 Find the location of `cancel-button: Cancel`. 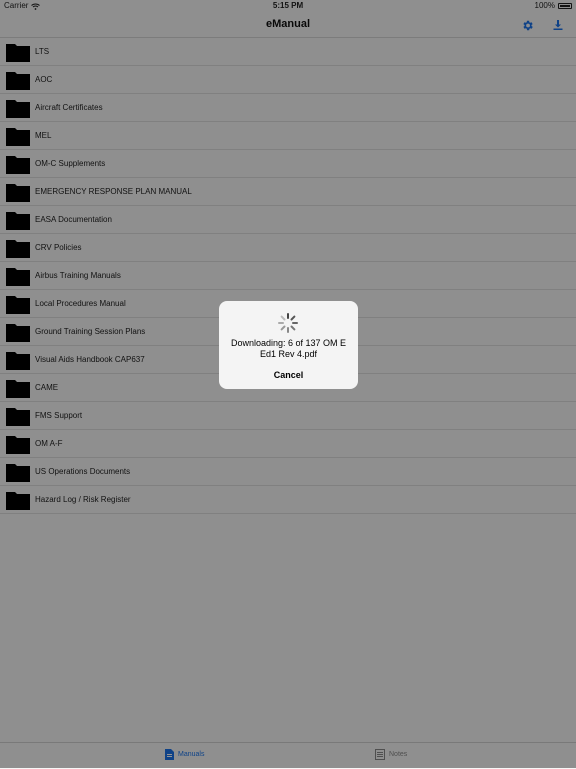

cancel-button: Cancel is located at coordinates (288, 375).